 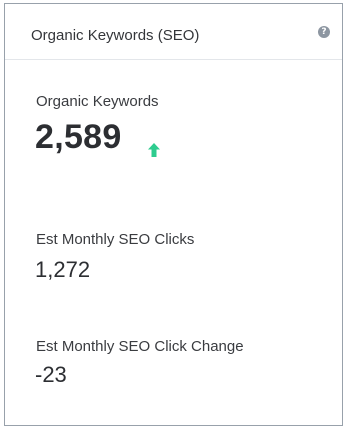 What do you see at coordinates (63, 269) in the screenshot?
I see `est-monthly-seo-clicks-value: 1,272` at bounding box center [63, 269].